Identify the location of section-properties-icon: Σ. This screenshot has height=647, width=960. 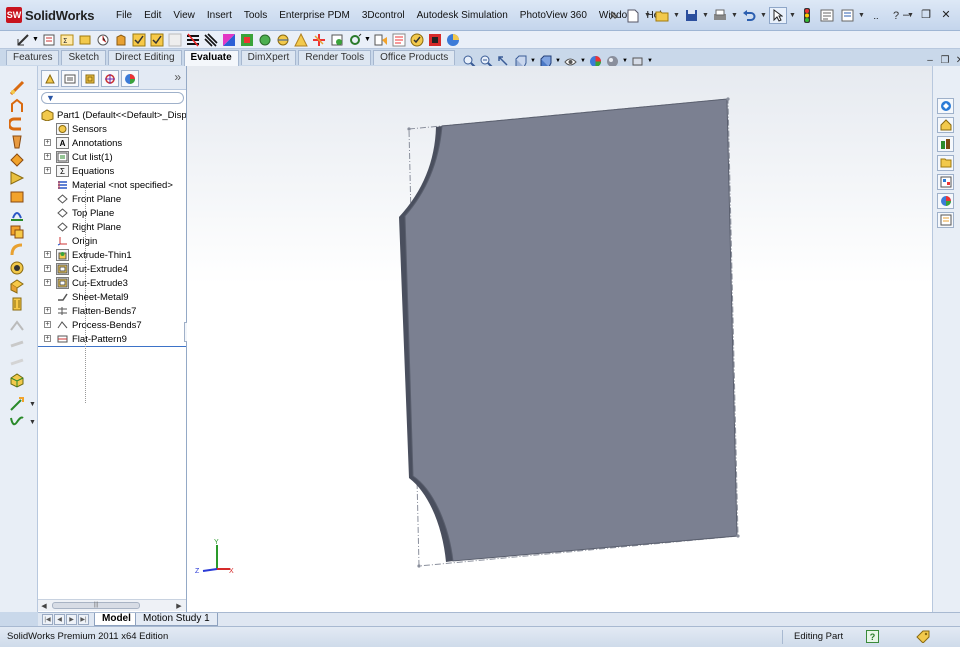
(66, 40).